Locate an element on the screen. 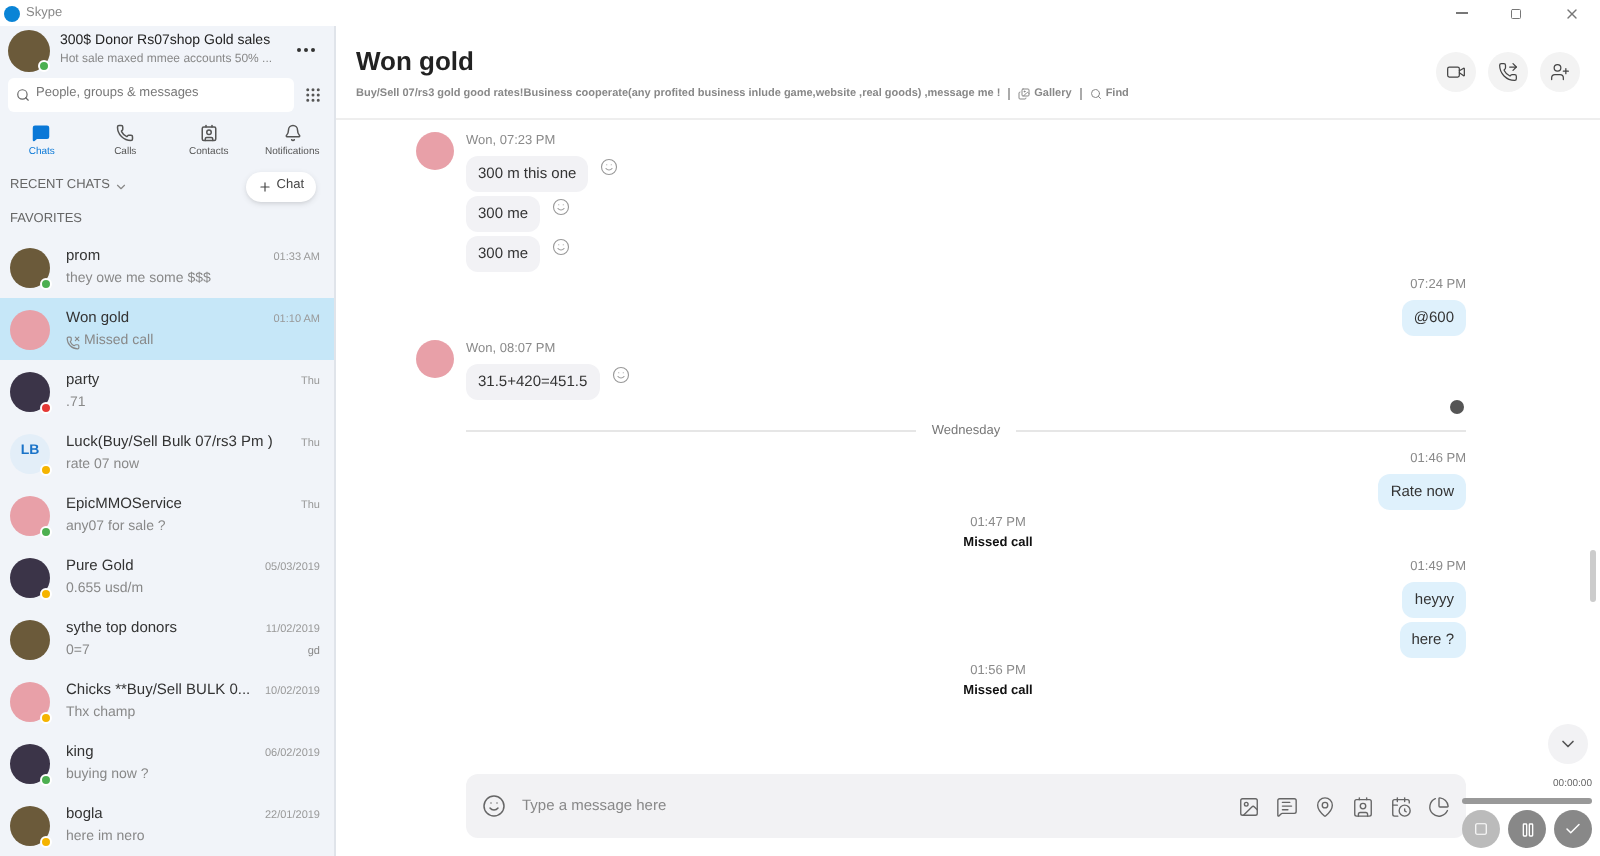  video-camera-icon is located at coordinates (1456, 72).